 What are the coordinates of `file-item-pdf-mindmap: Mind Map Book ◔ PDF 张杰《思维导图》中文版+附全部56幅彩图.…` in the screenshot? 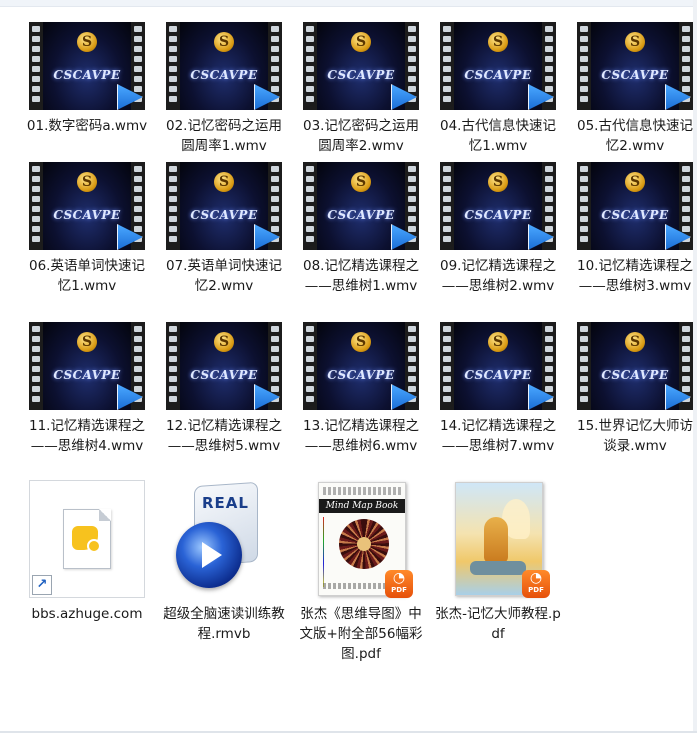 It's located at (361, 572).